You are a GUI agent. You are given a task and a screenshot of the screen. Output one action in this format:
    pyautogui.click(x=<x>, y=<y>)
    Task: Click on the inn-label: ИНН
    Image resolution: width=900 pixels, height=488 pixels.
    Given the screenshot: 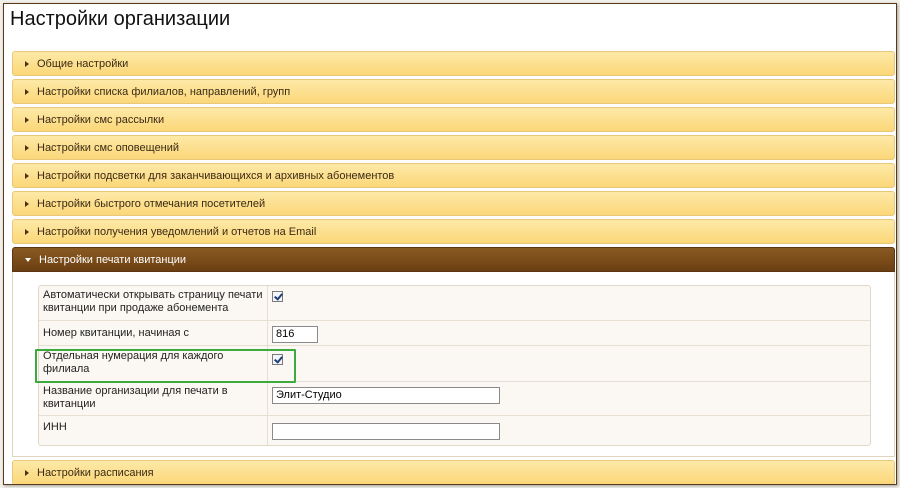 What is the action you would take?
    pyautogui.click(x=153, y=430)
    